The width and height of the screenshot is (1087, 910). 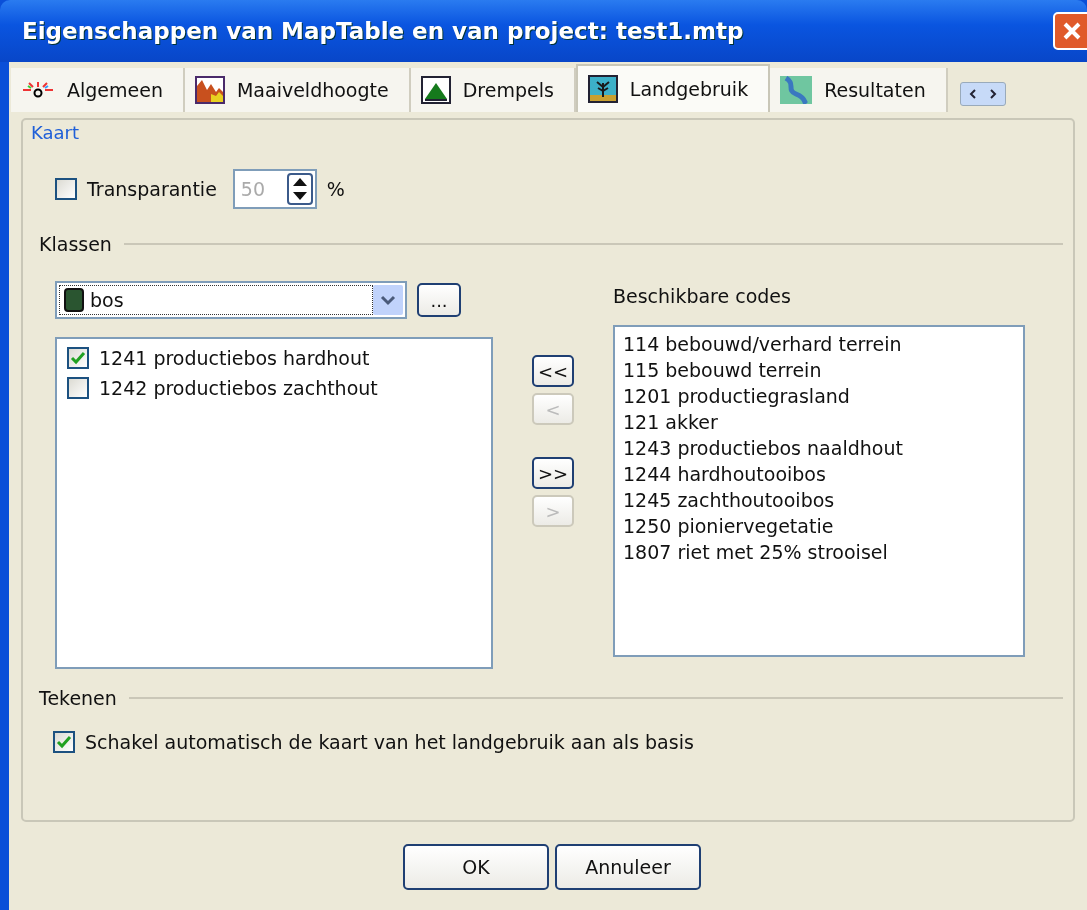 I want to click on list-item: 1201 productiegrasland, so click(x=819, y=396).